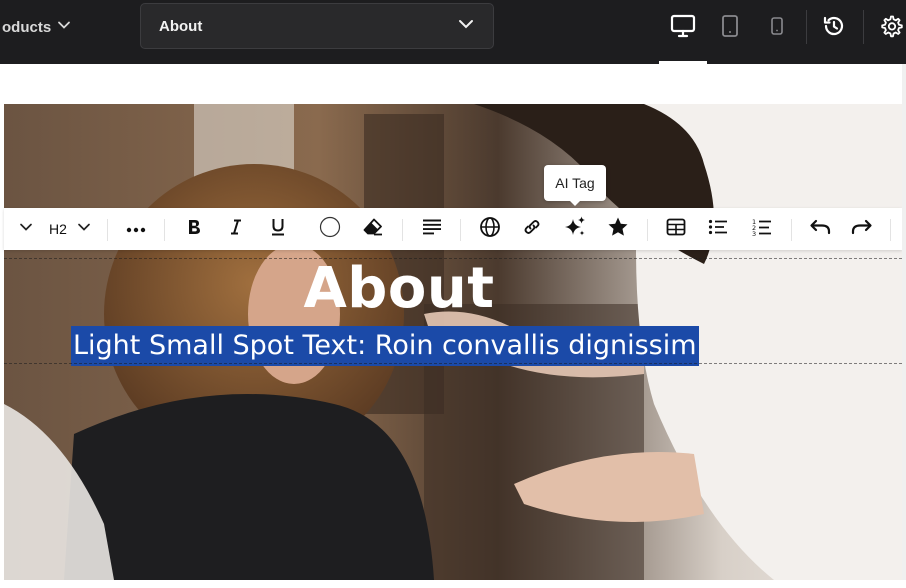  I want to click on settings-button, so click(888, 28).